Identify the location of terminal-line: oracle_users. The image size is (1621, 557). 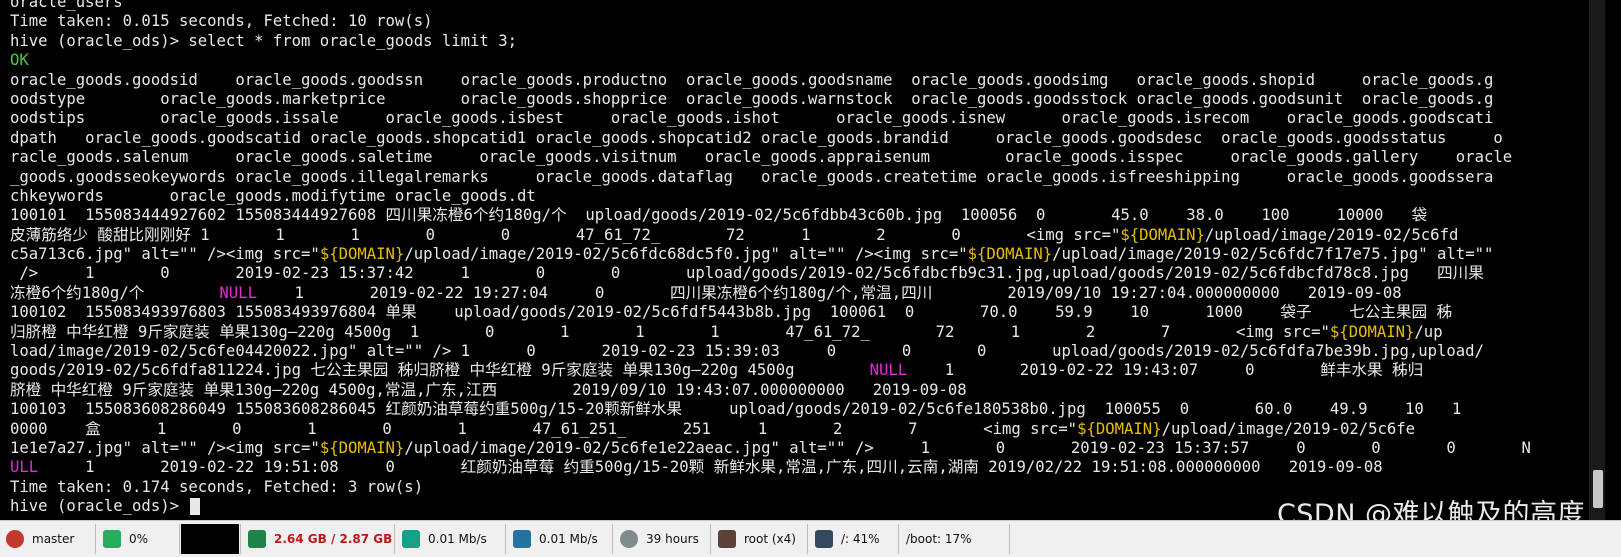
(807, 6).